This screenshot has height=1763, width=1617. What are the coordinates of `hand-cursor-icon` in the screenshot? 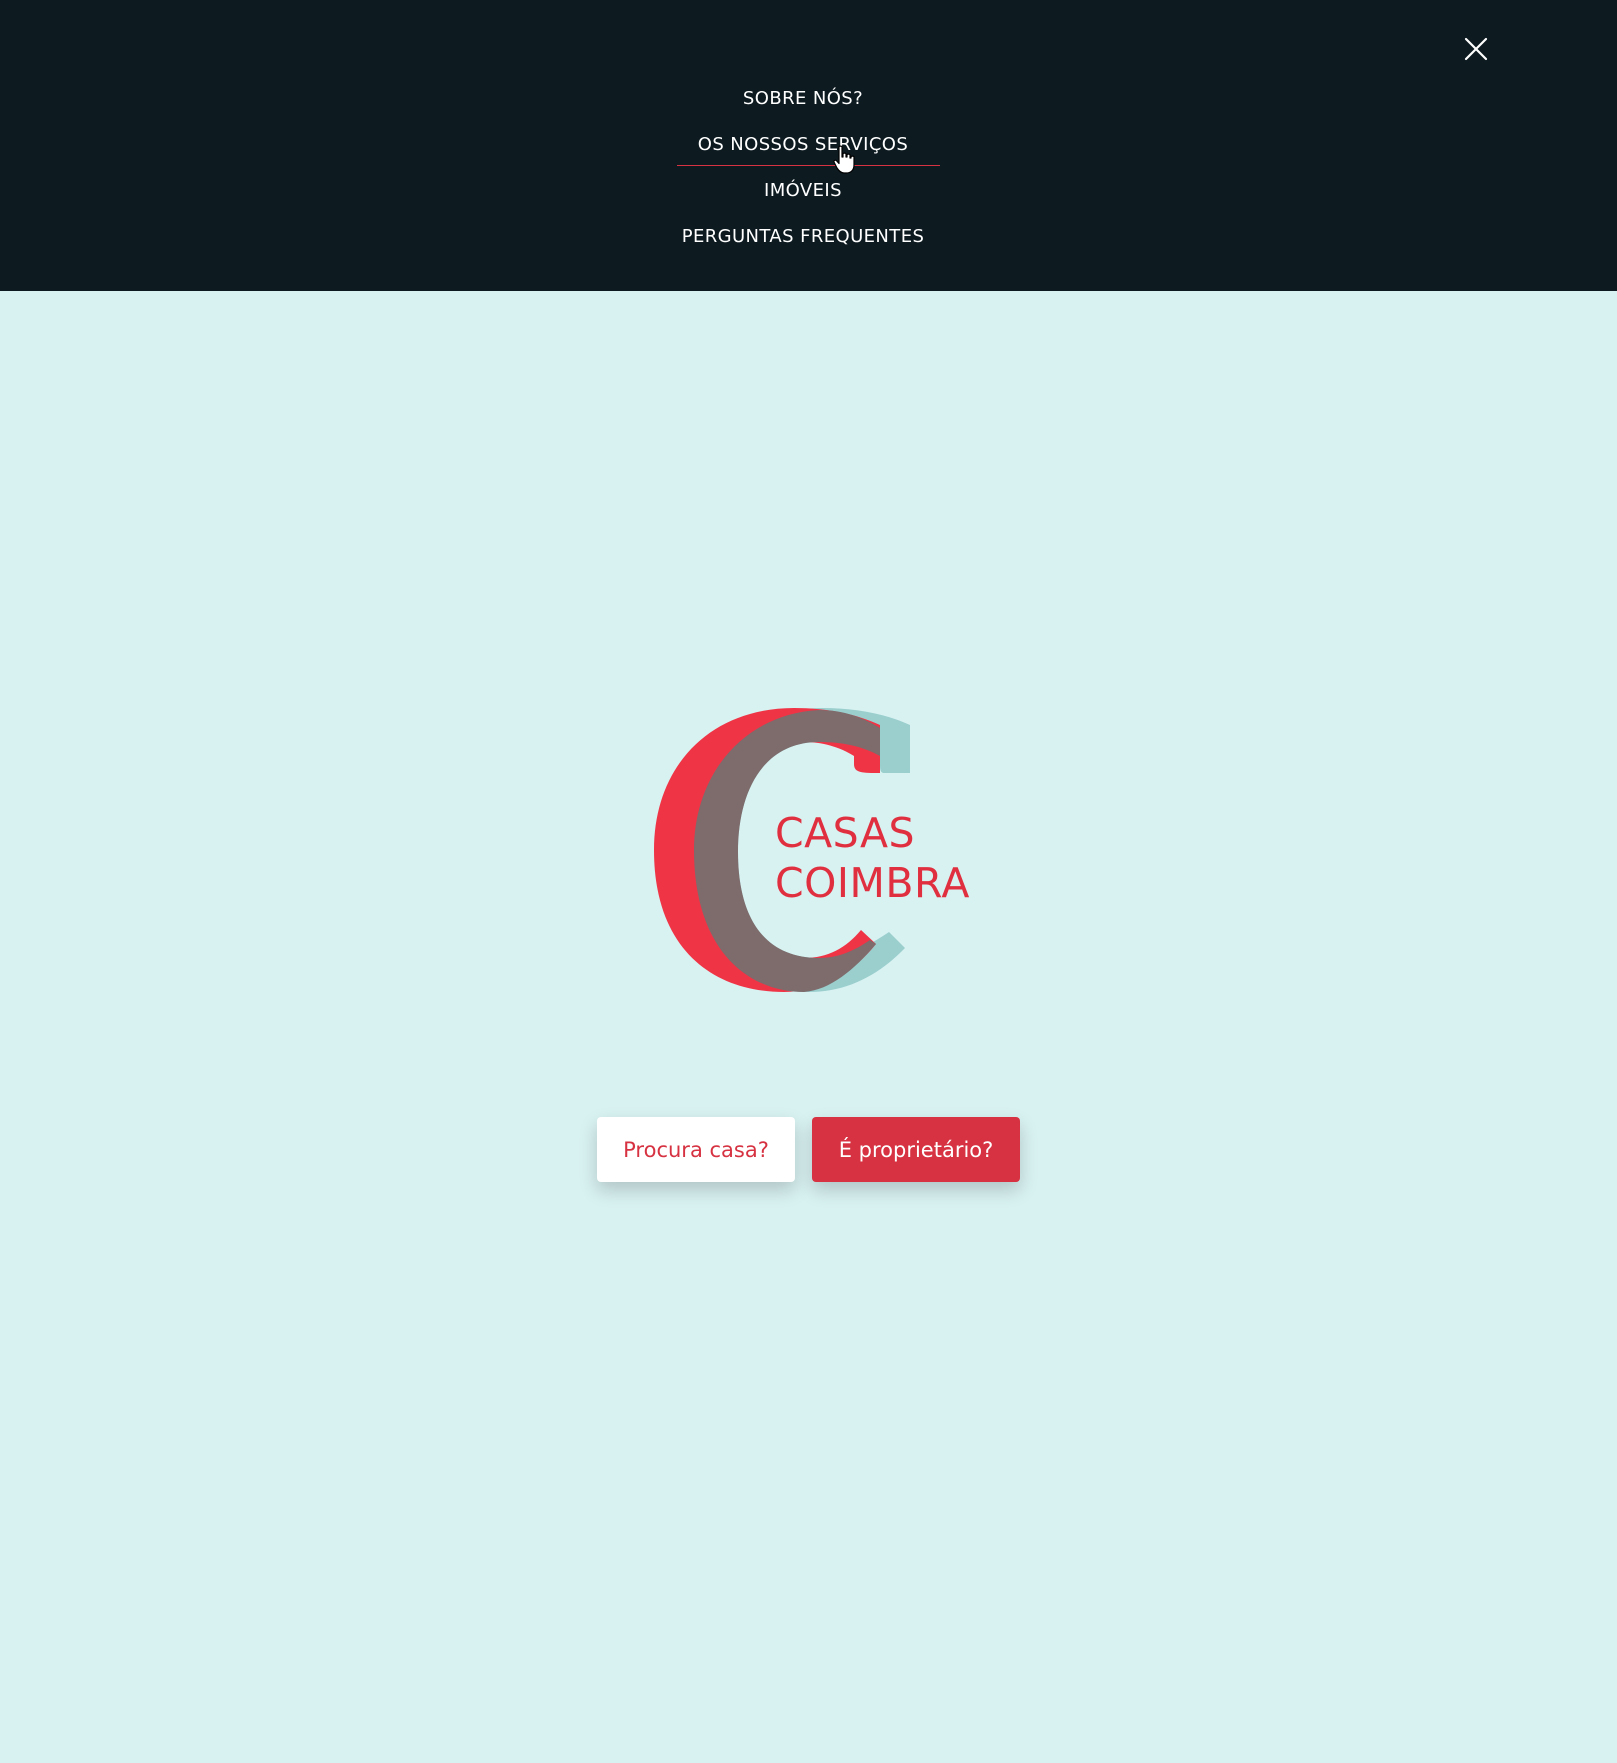 It's located at (844, 159).